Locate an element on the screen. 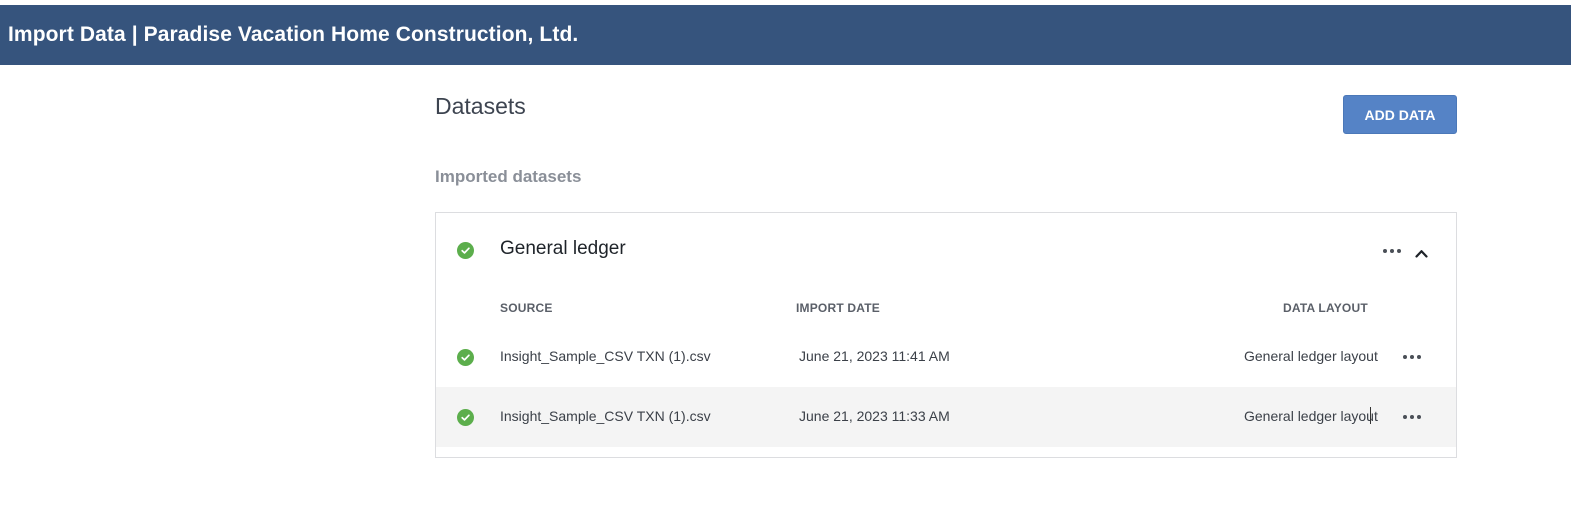 The image size is (1571, 506). row-import-date: June 21, 2023 11:33 AM is located at coordinates (874, 416).